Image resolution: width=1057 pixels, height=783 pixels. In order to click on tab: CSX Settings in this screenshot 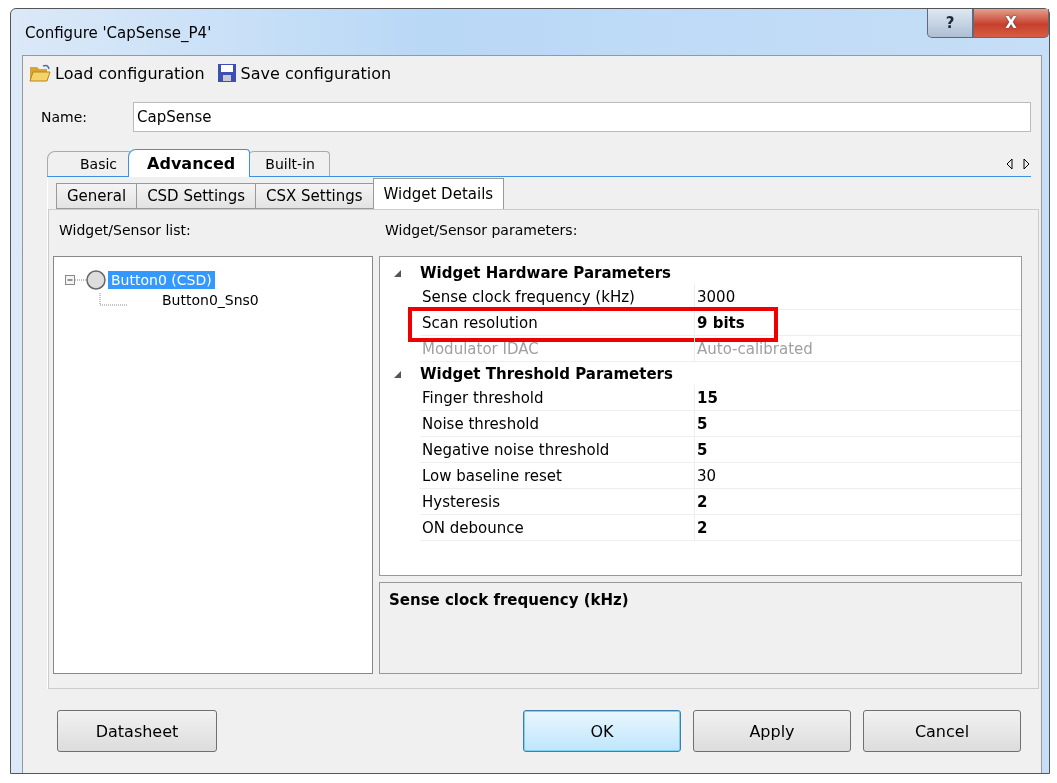, I will do `click(314, 196)`.